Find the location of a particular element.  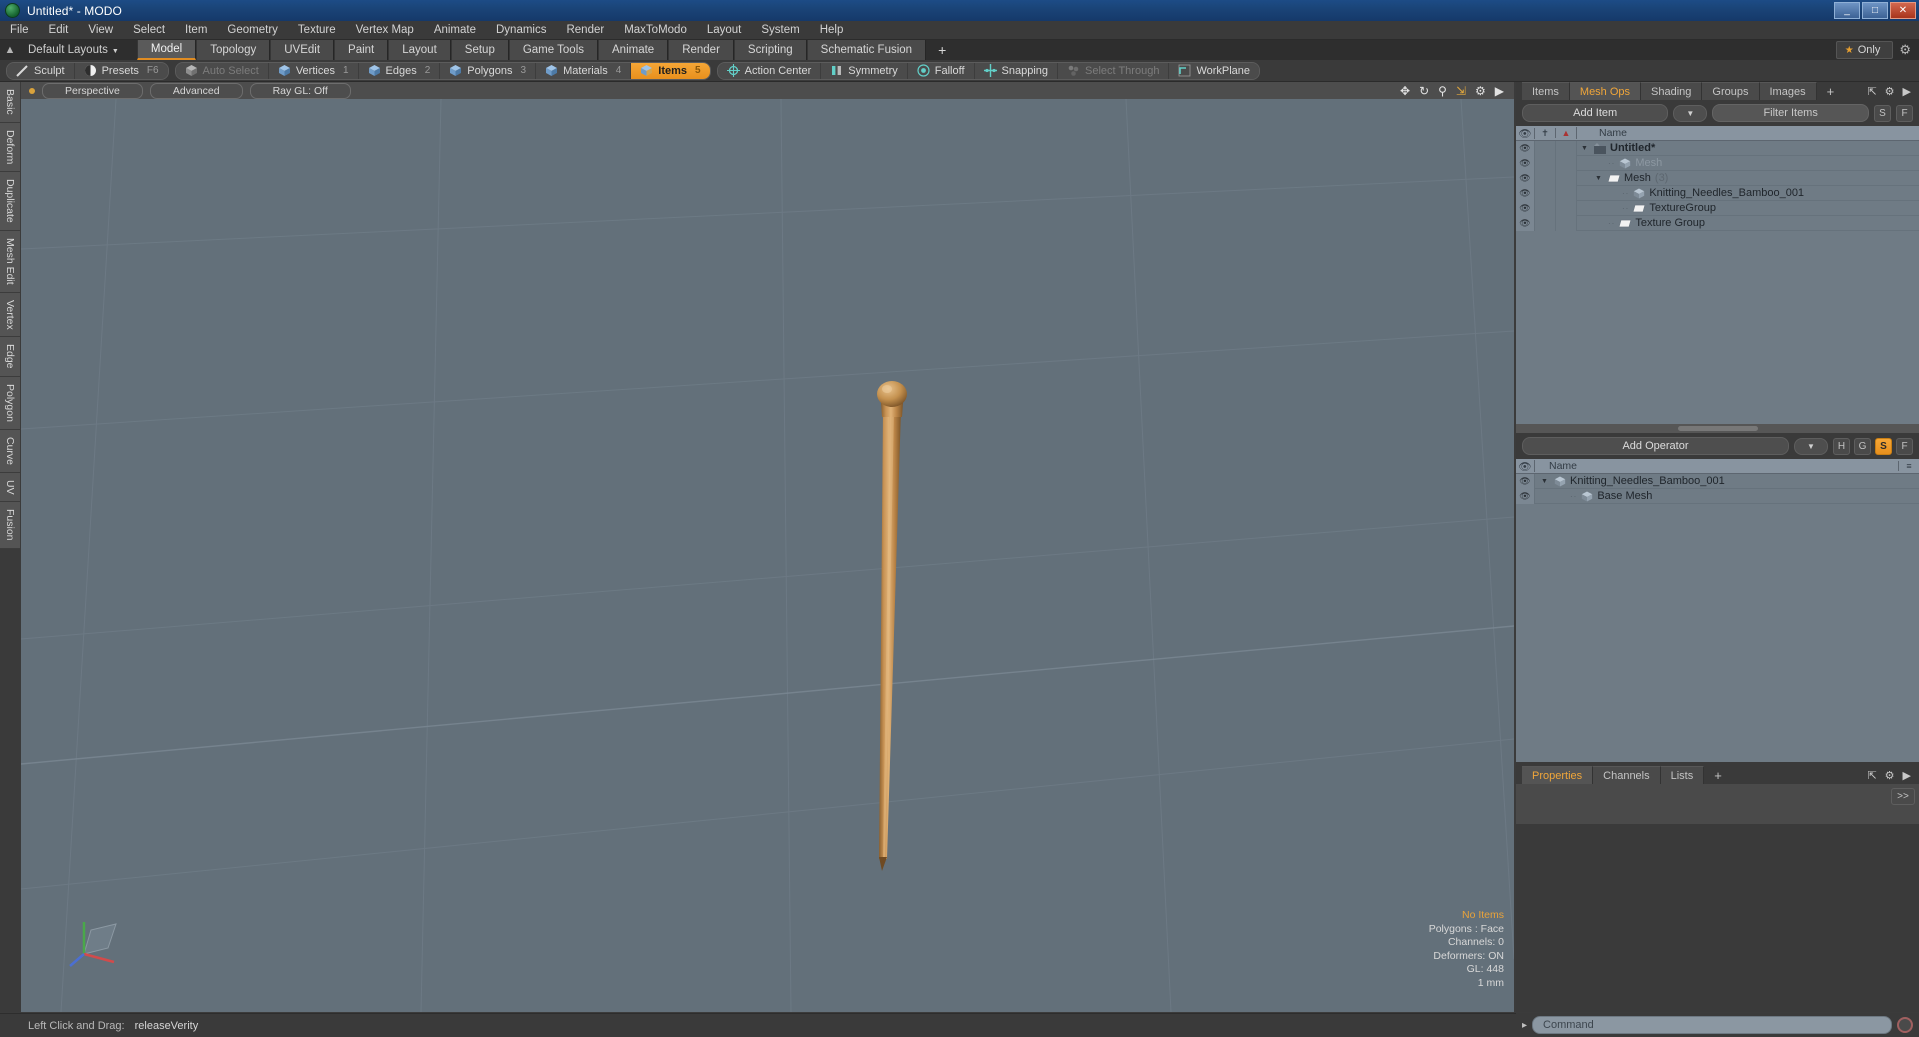

layout-tab-scripting: Scripting is located at coordinates (770, 50).